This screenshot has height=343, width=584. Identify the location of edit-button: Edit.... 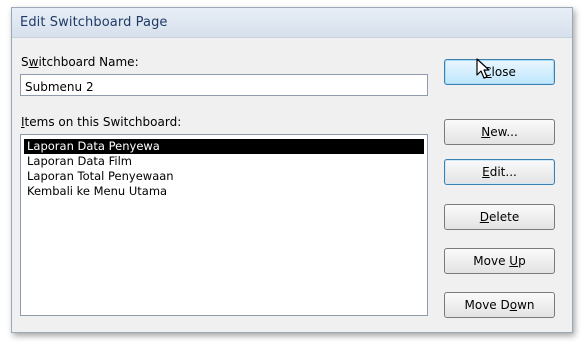
(499, 172).